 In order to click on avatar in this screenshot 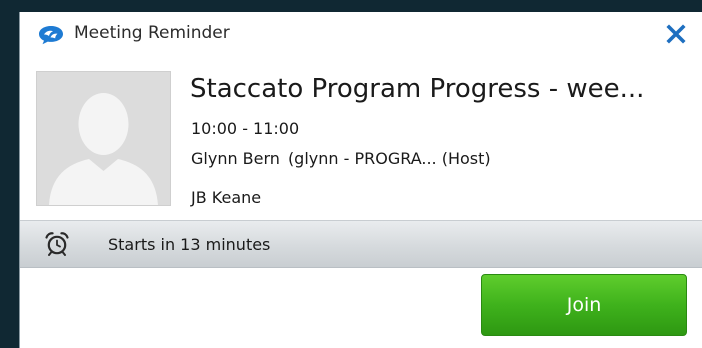, I will do `click(103, 138)`.